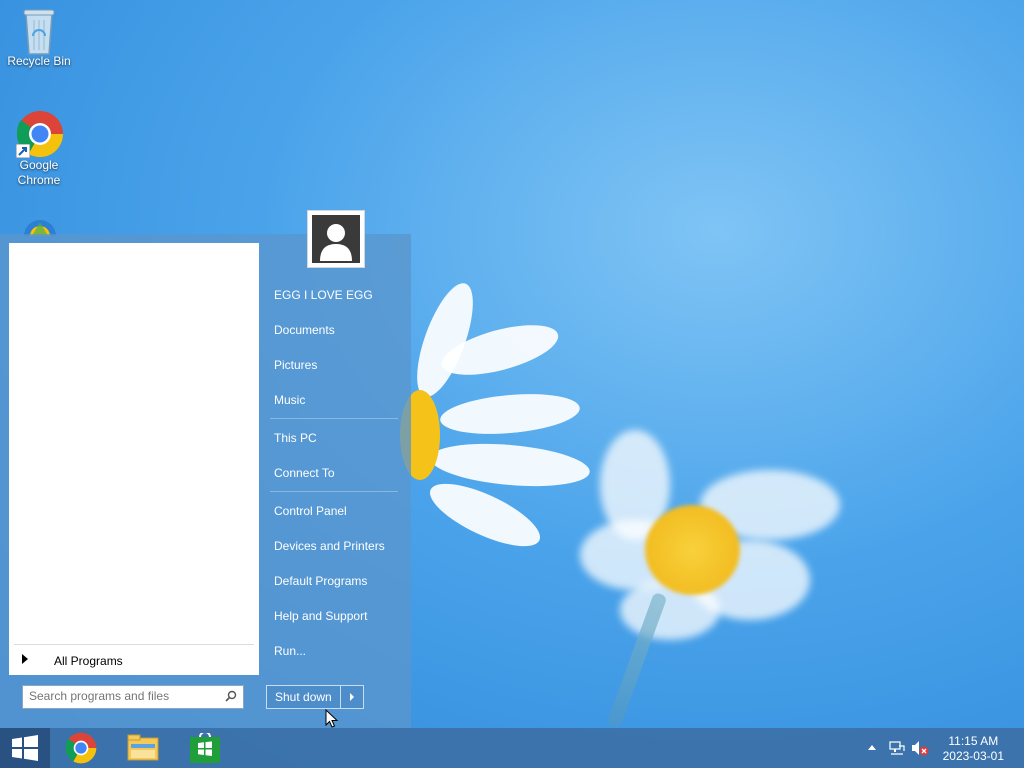 This screenshot has width=1024, height=768. I want to click on user-icon, so click(336, 239).